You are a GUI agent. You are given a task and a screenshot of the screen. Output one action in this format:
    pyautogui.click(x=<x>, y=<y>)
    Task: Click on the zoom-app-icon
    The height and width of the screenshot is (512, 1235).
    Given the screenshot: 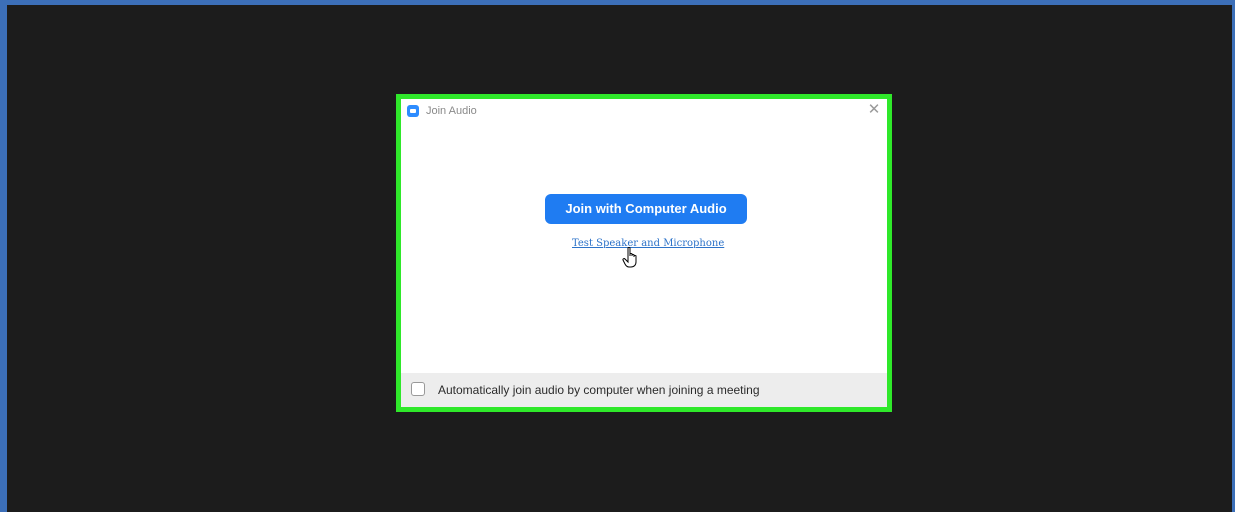 What is the action you would take?
    pyautogui.click(x=413, y=111)
    